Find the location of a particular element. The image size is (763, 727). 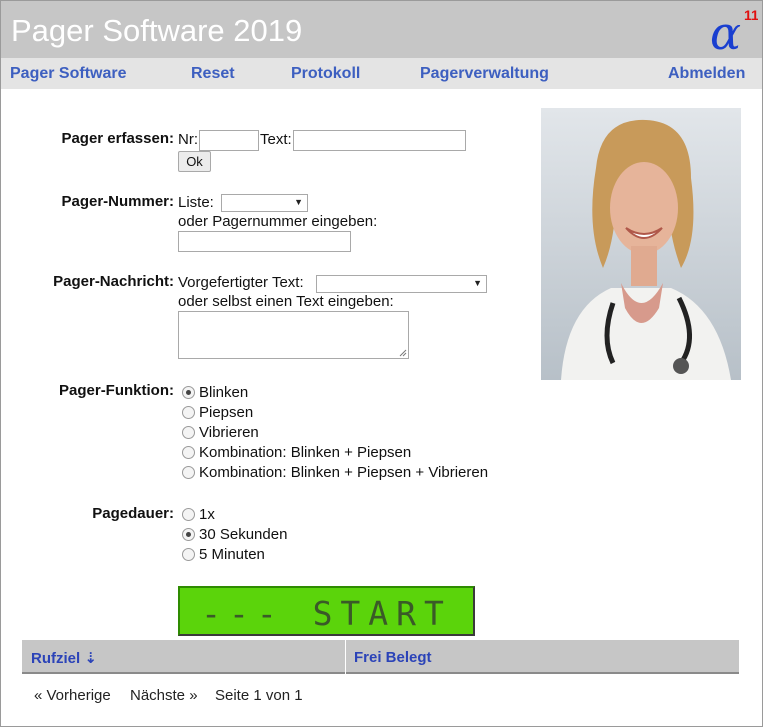

title-bar: Pager Software 2019 α 11 is located at coordinates (381, 29).